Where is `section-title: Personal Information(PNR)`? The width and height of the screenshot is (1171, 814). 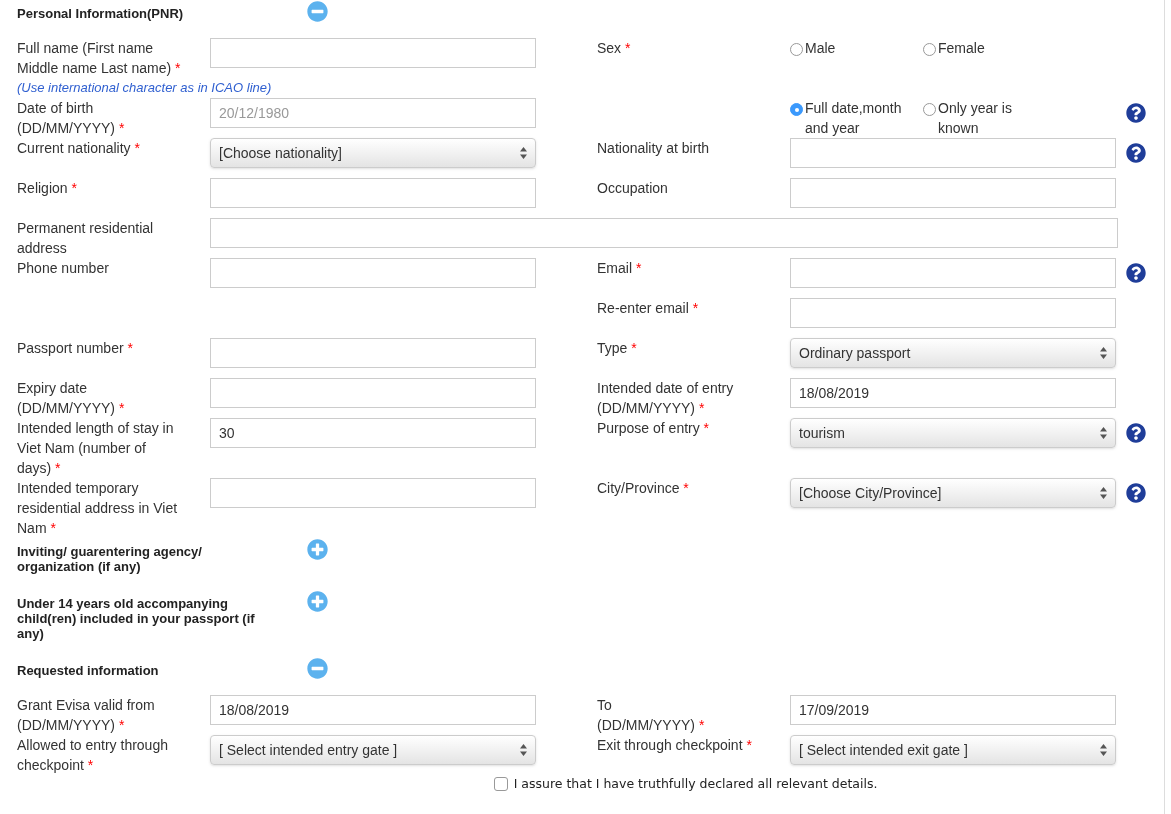
section-title: Personal Information(PNR) is located at coordinates (101, 13).